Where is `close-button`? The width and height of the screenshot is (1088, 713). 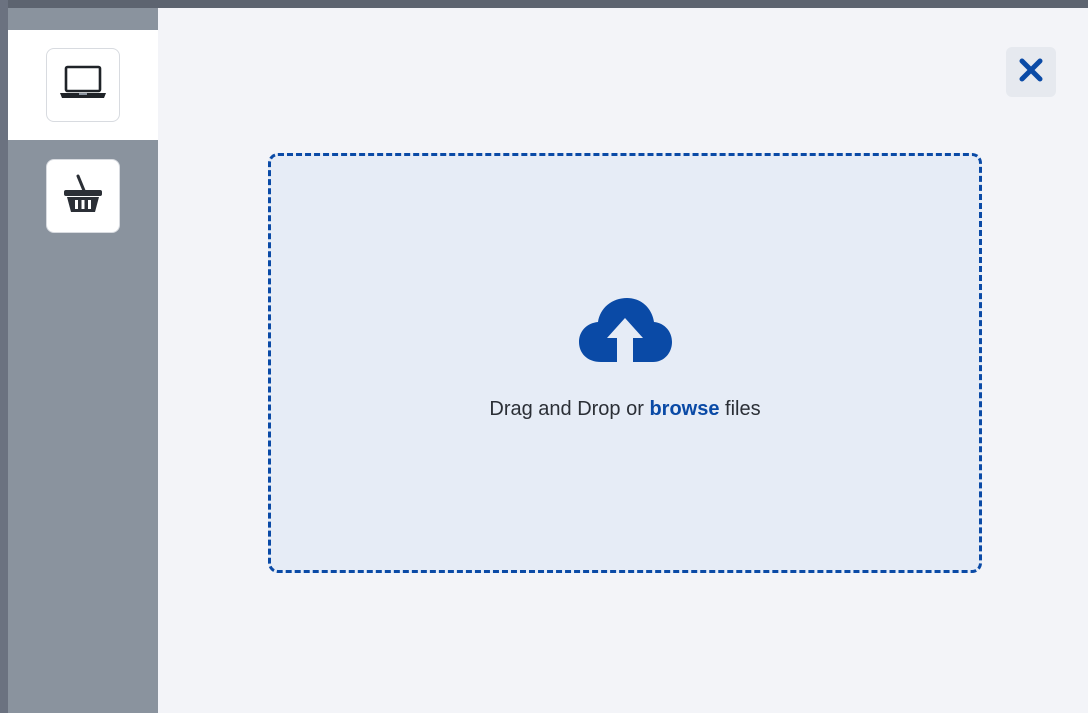 close-button is located at coordinates (1031, 72).